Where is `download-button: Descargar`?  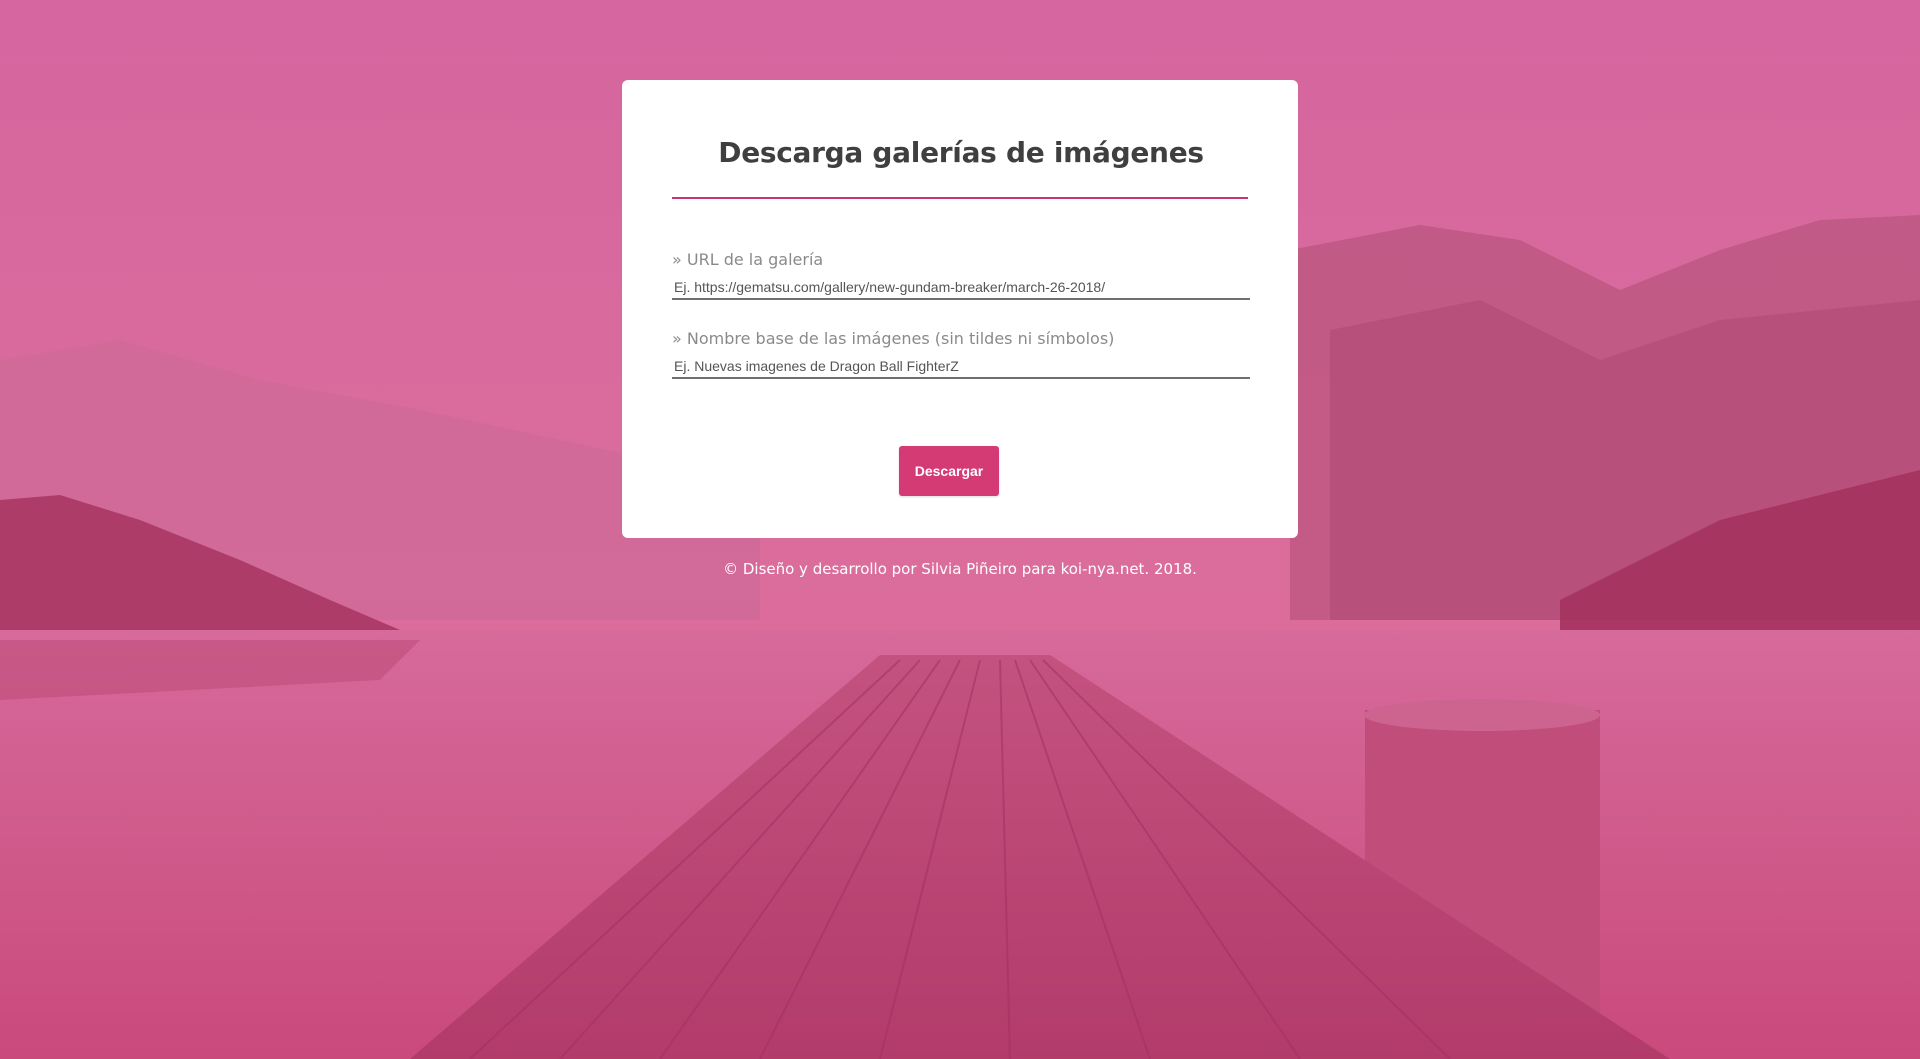
download-button: Descargar is located at coordinates (949, 471).